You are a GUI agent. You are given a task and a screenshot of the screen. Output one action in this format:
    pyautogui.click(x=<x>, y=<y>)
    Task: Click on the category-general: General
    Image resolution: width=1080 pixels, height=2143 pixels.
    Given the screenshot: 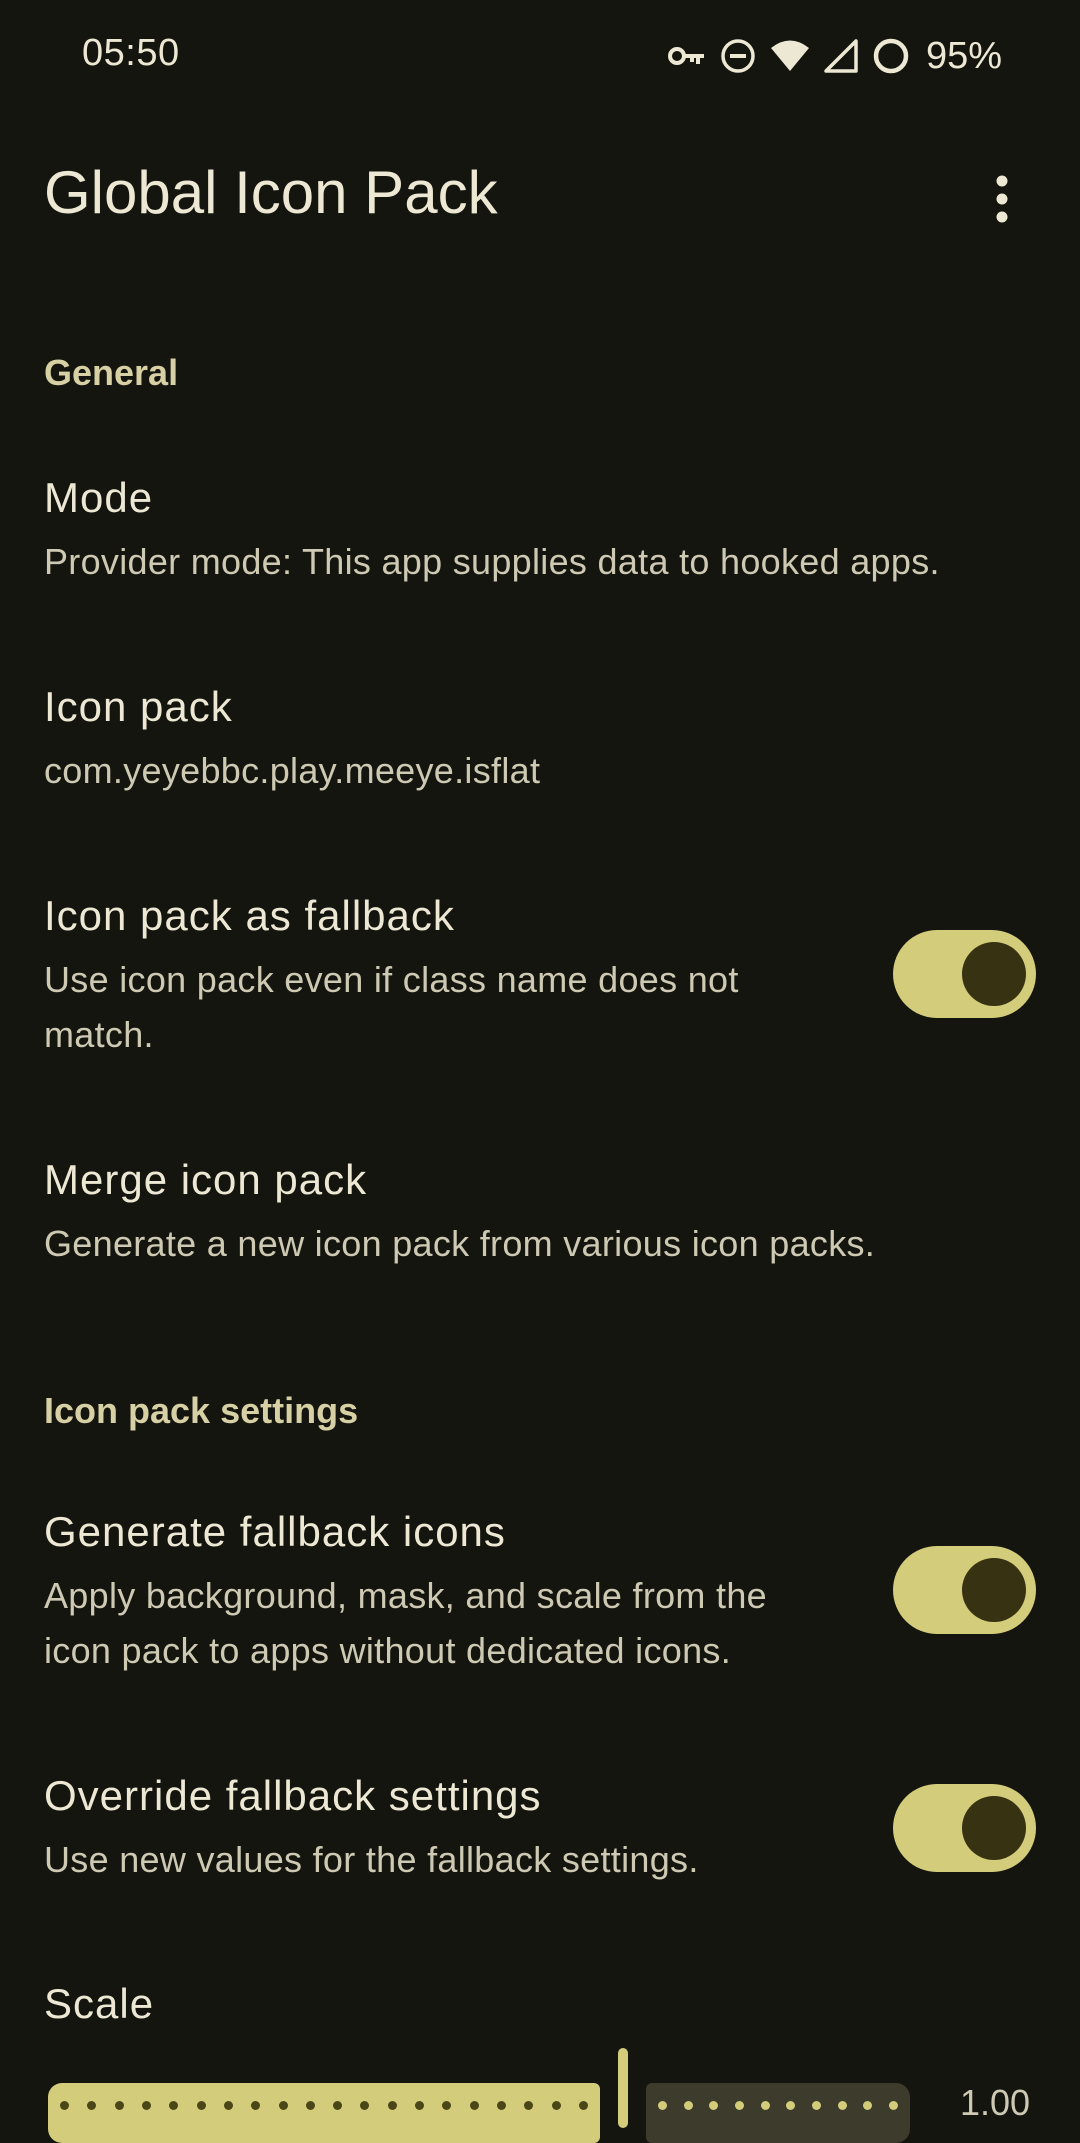 What is the action you would take?
    pyautogui.click(x=111, y=372)
    